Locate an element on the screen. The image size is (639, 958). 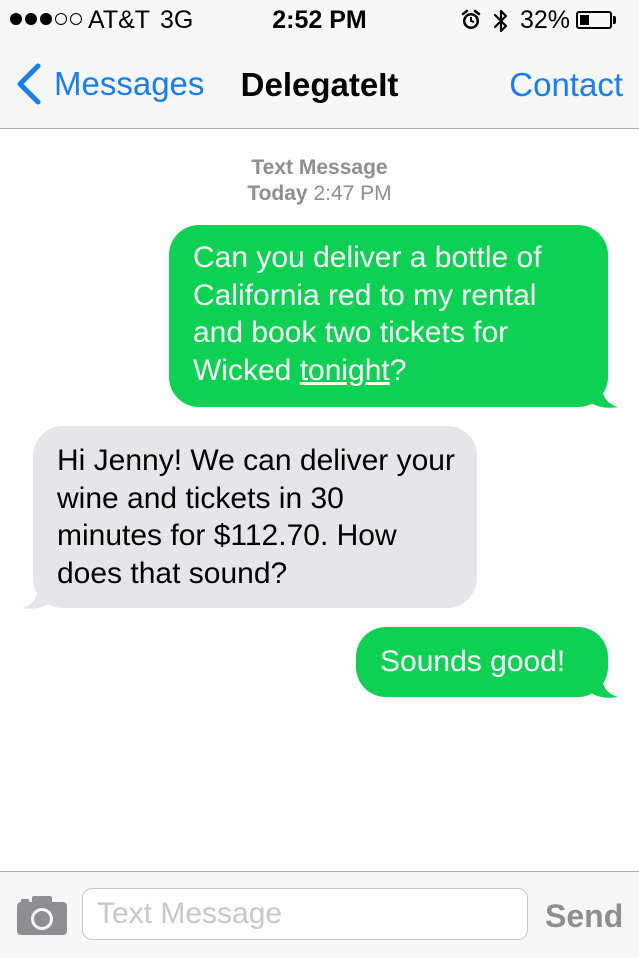
thread-type: Text Message is located at coordinates (319, 167).